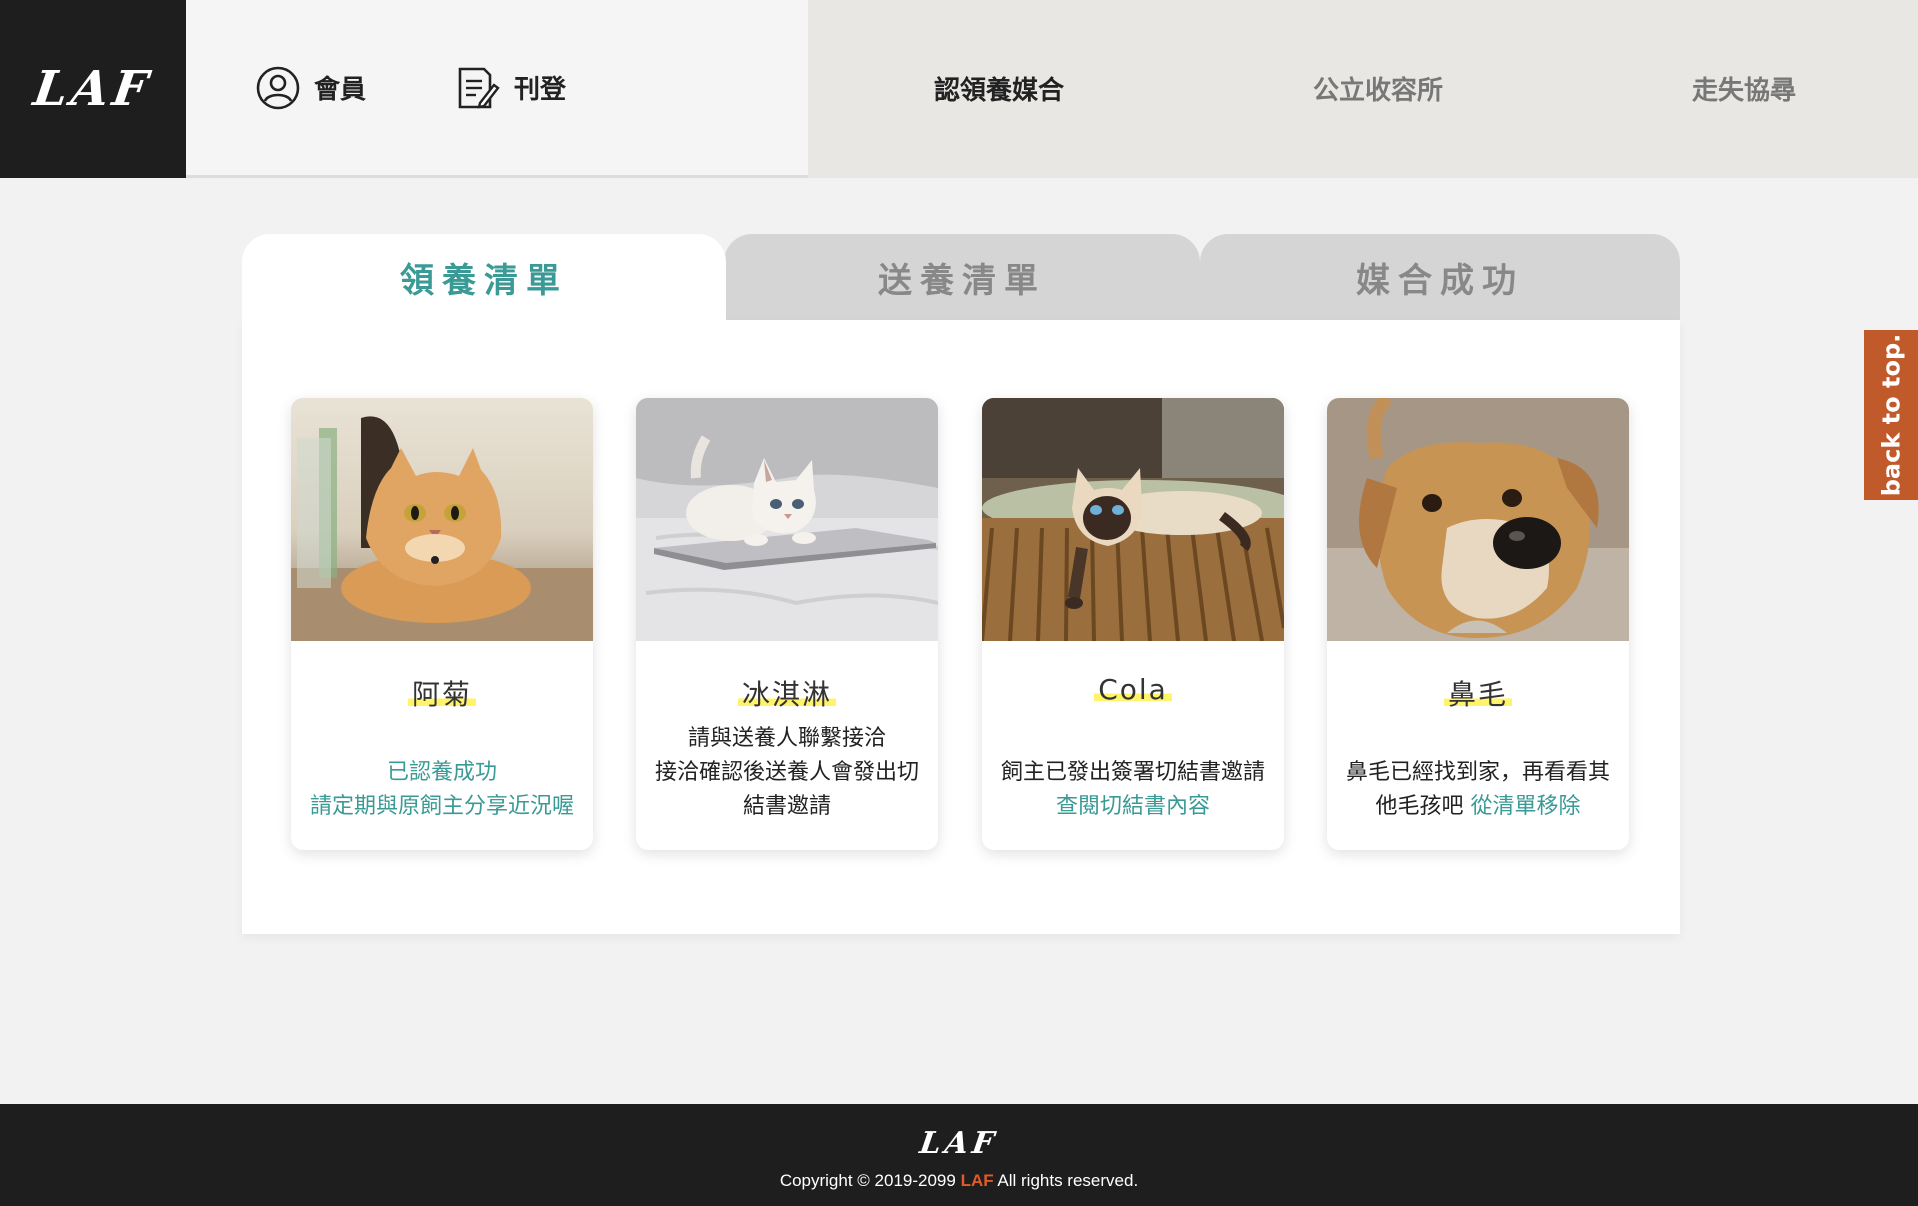 Image resolution: width=1918 pixels, height=1206 pixels. I want to click on pet-name: 鼻毛, so click(1478, 693).